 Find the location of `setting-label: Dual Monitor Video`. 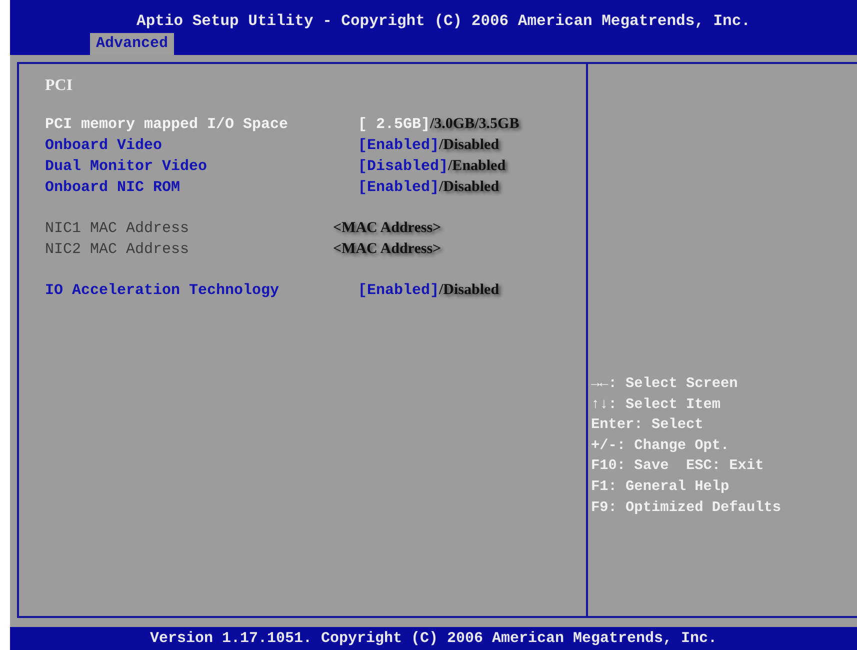

setting-label: Dual Monitor Video is located at coordinates (126, 166).